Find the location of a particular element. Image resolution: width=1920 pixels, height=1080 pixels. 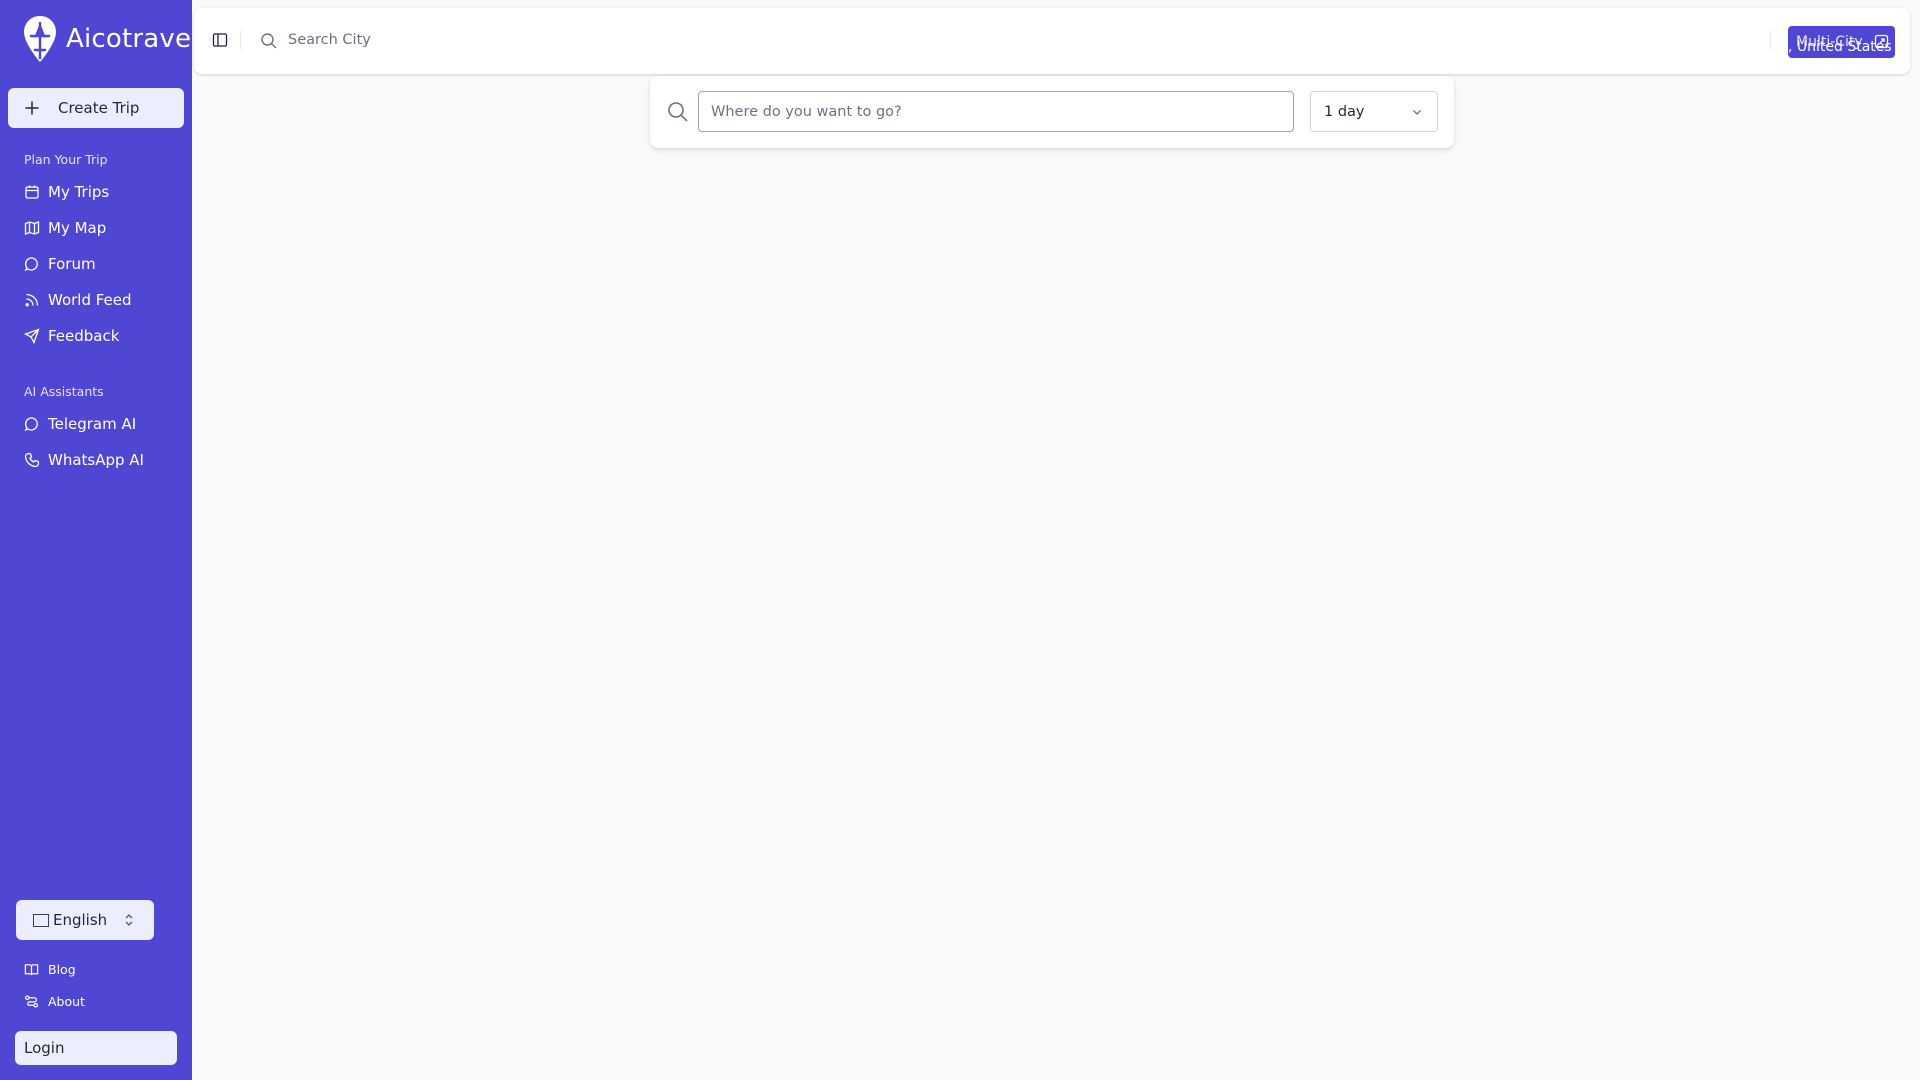

create-trip-button: Create Trip is located at coordinates (96, 108).